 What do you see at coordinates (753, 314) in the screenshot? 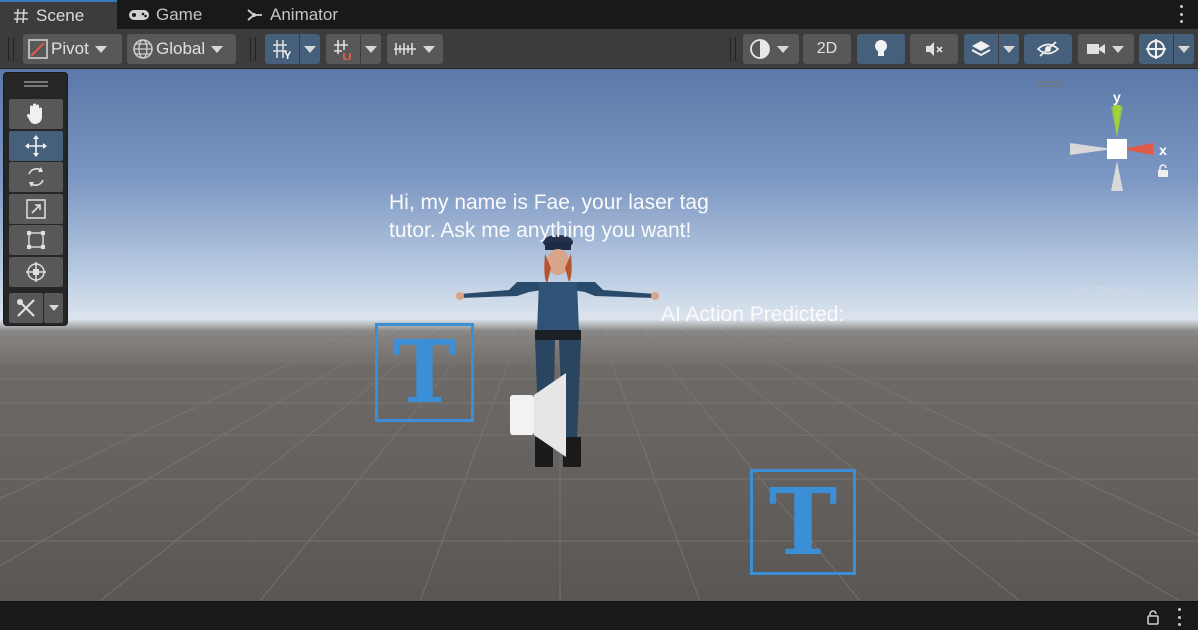
I see `ai-action-label: AI Action Predicted:` at bounding box center [753, 314].